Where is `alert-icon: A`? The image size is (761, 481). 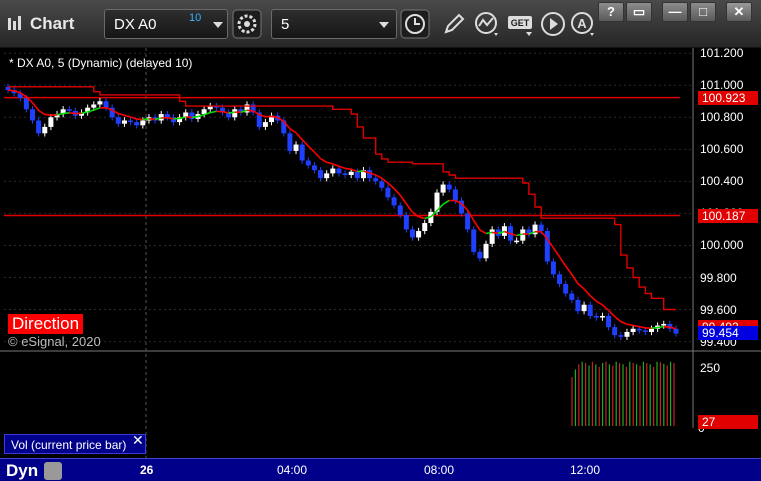 alert-icon: A is located at coordinates (583, 24).